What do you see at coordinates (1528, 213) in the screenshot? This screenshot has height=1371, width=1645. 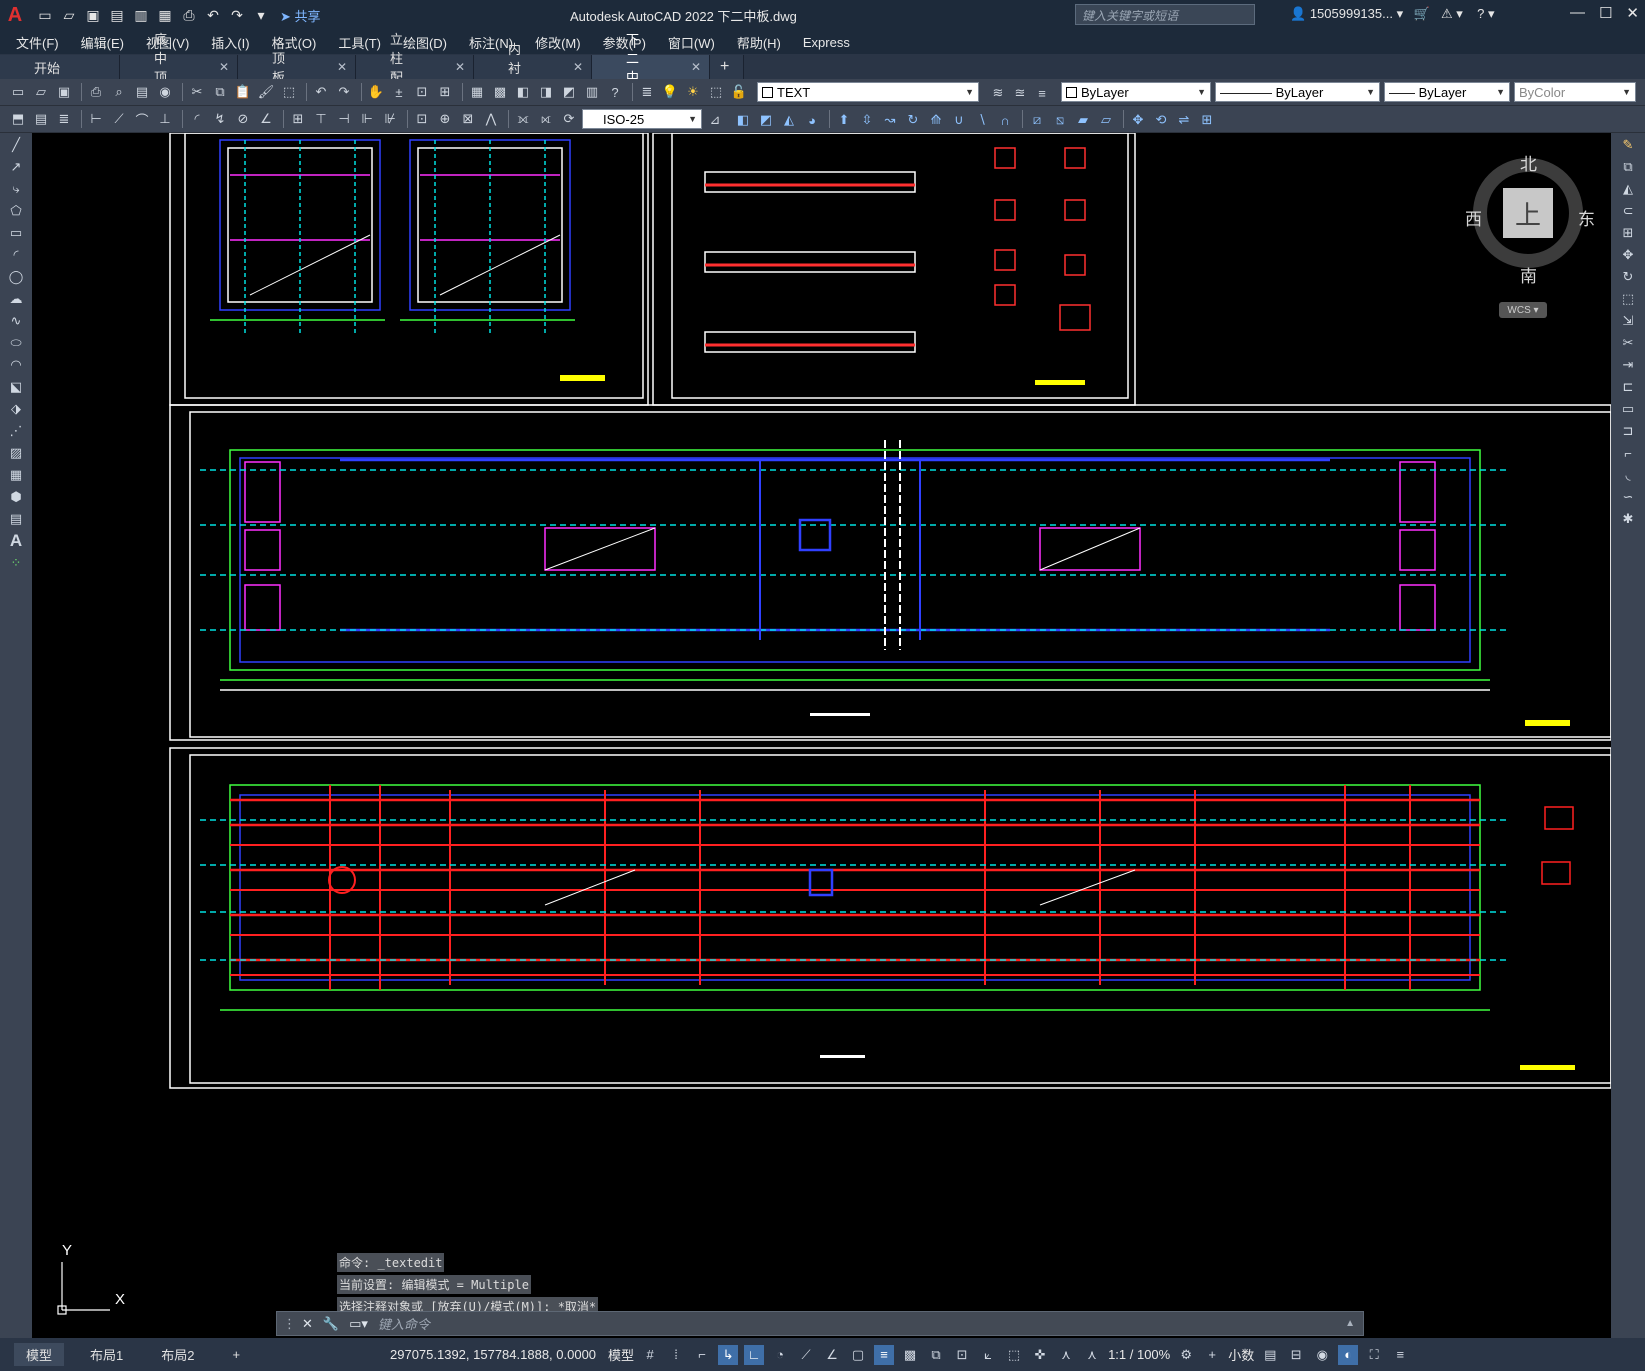 I see `viewcube-top-face: 上` at bounding box center [1528, 213].